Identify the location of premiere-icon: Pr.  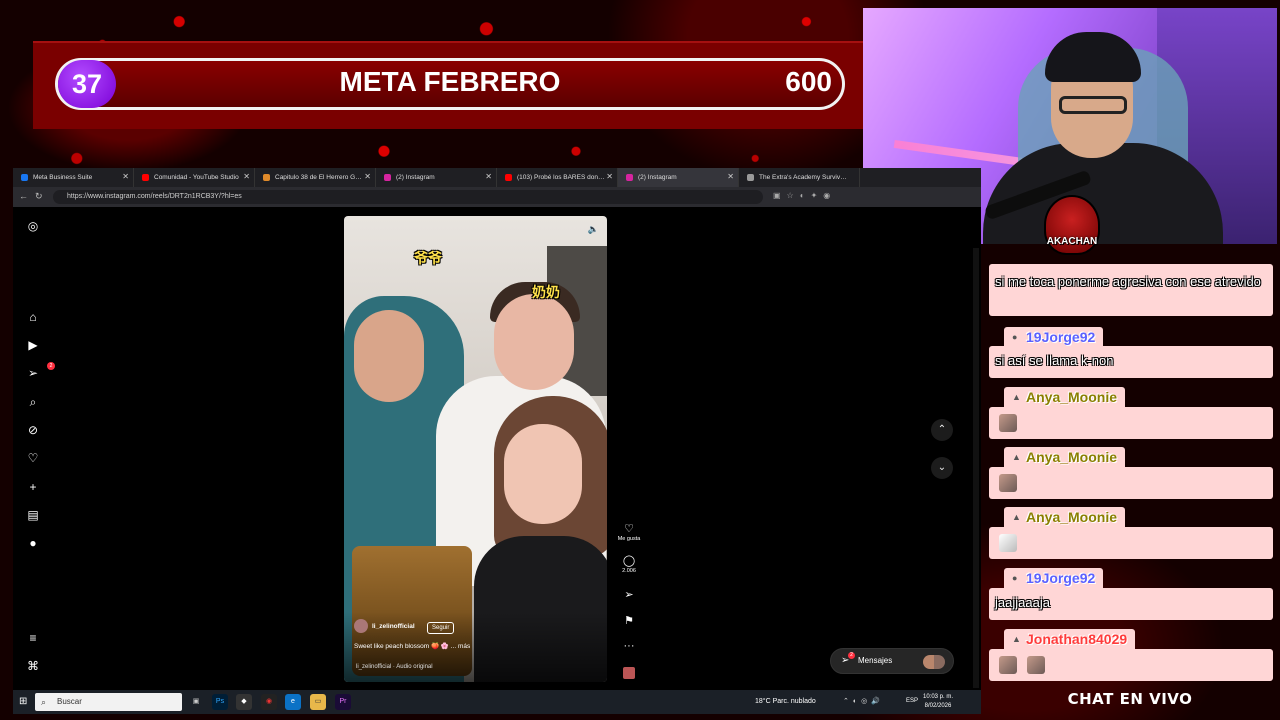
(343, 702).